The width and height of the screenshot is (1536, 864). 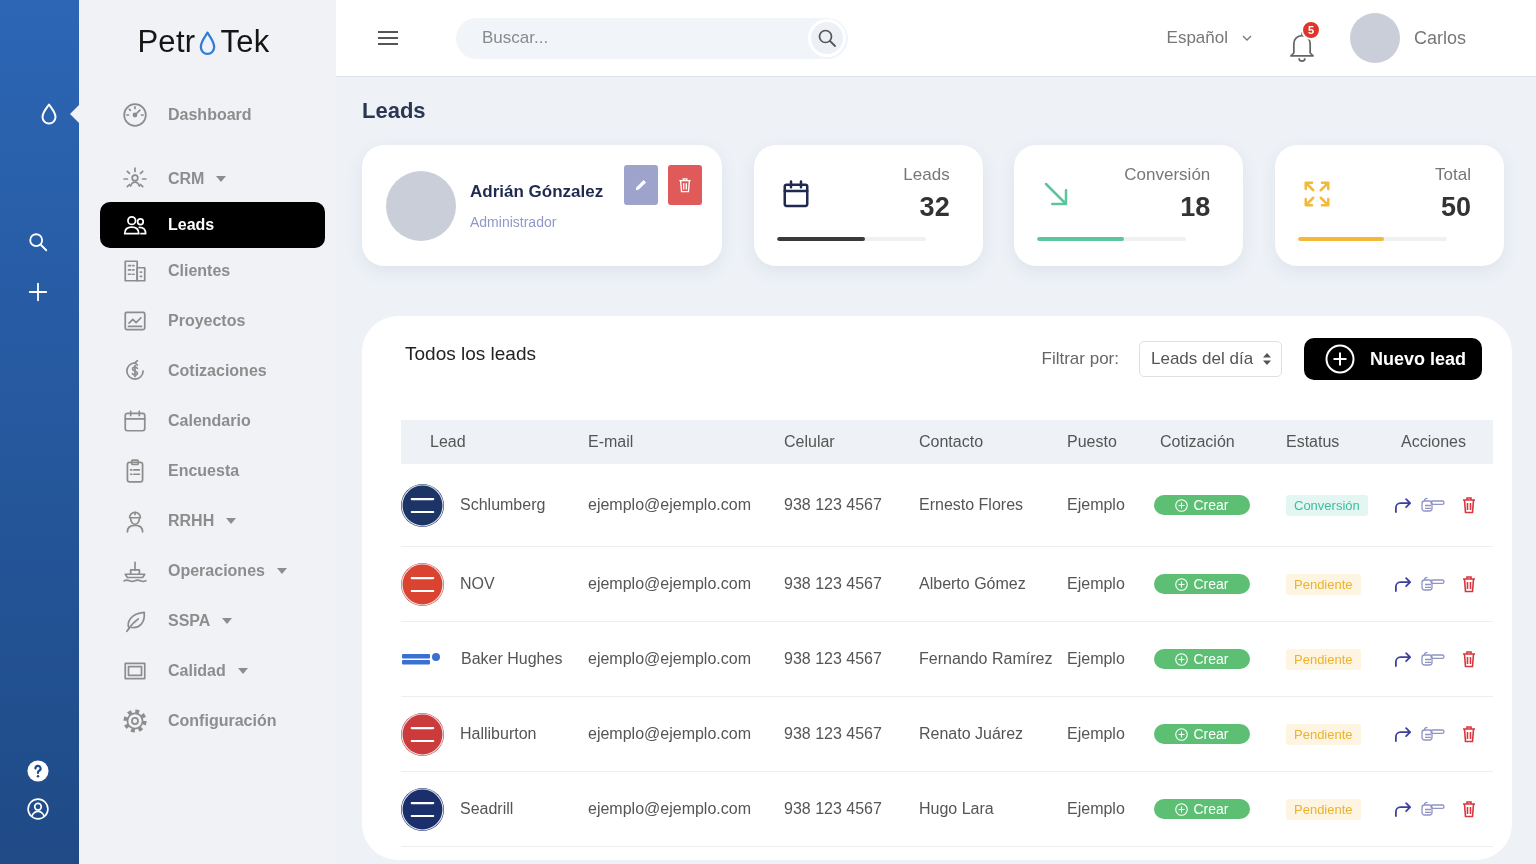 I want to click on contact-name: Ernesto Flores, so click(x=971, y=505).